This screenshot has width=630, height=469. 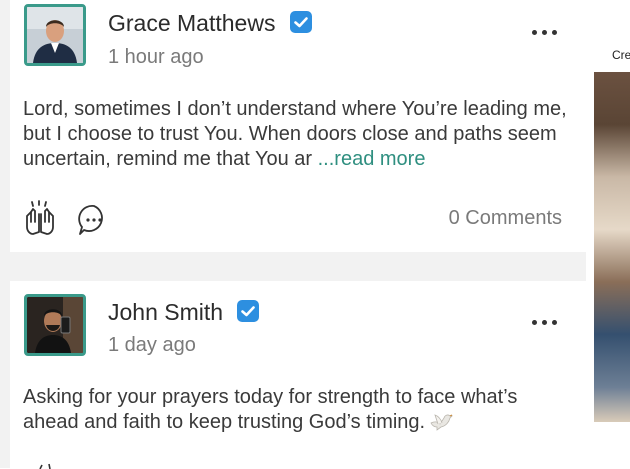 I want to click on right-panel: Cre, so click(x=608, y=234).